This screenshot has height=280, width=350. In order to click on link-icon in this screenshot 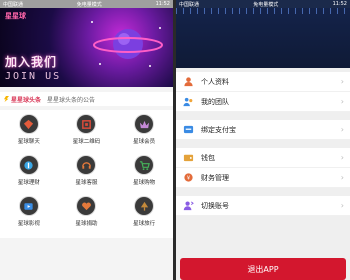, I will do `click(188, 130)`.